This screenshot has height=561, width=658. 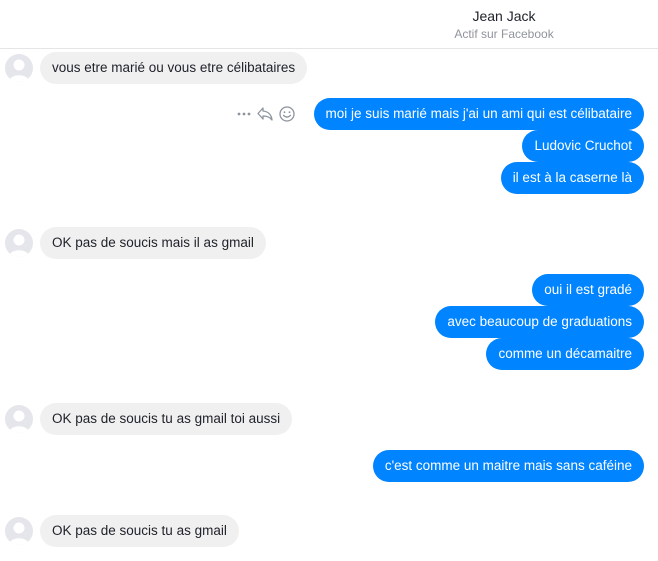 What do you see at coordinates (329, 419) in the screenshot?
I see `message-row: OK pas de soucis tu as gmail toi aussi` at bounding box center [329, 419].